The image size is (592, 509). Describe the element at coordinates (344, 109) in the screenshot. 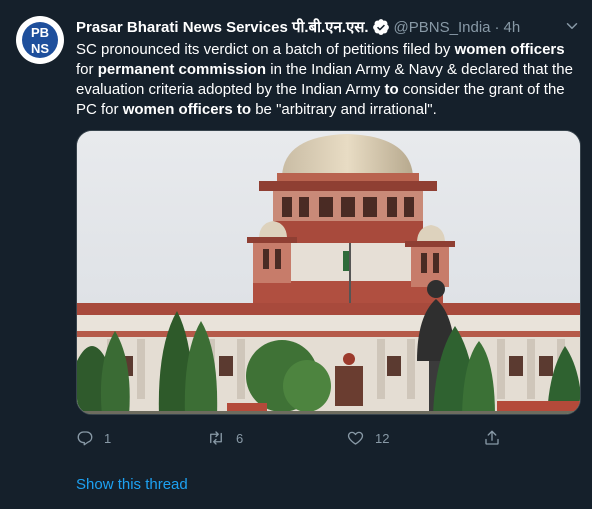

I see `text-part: be "arbitrary and irrational".` at that location.